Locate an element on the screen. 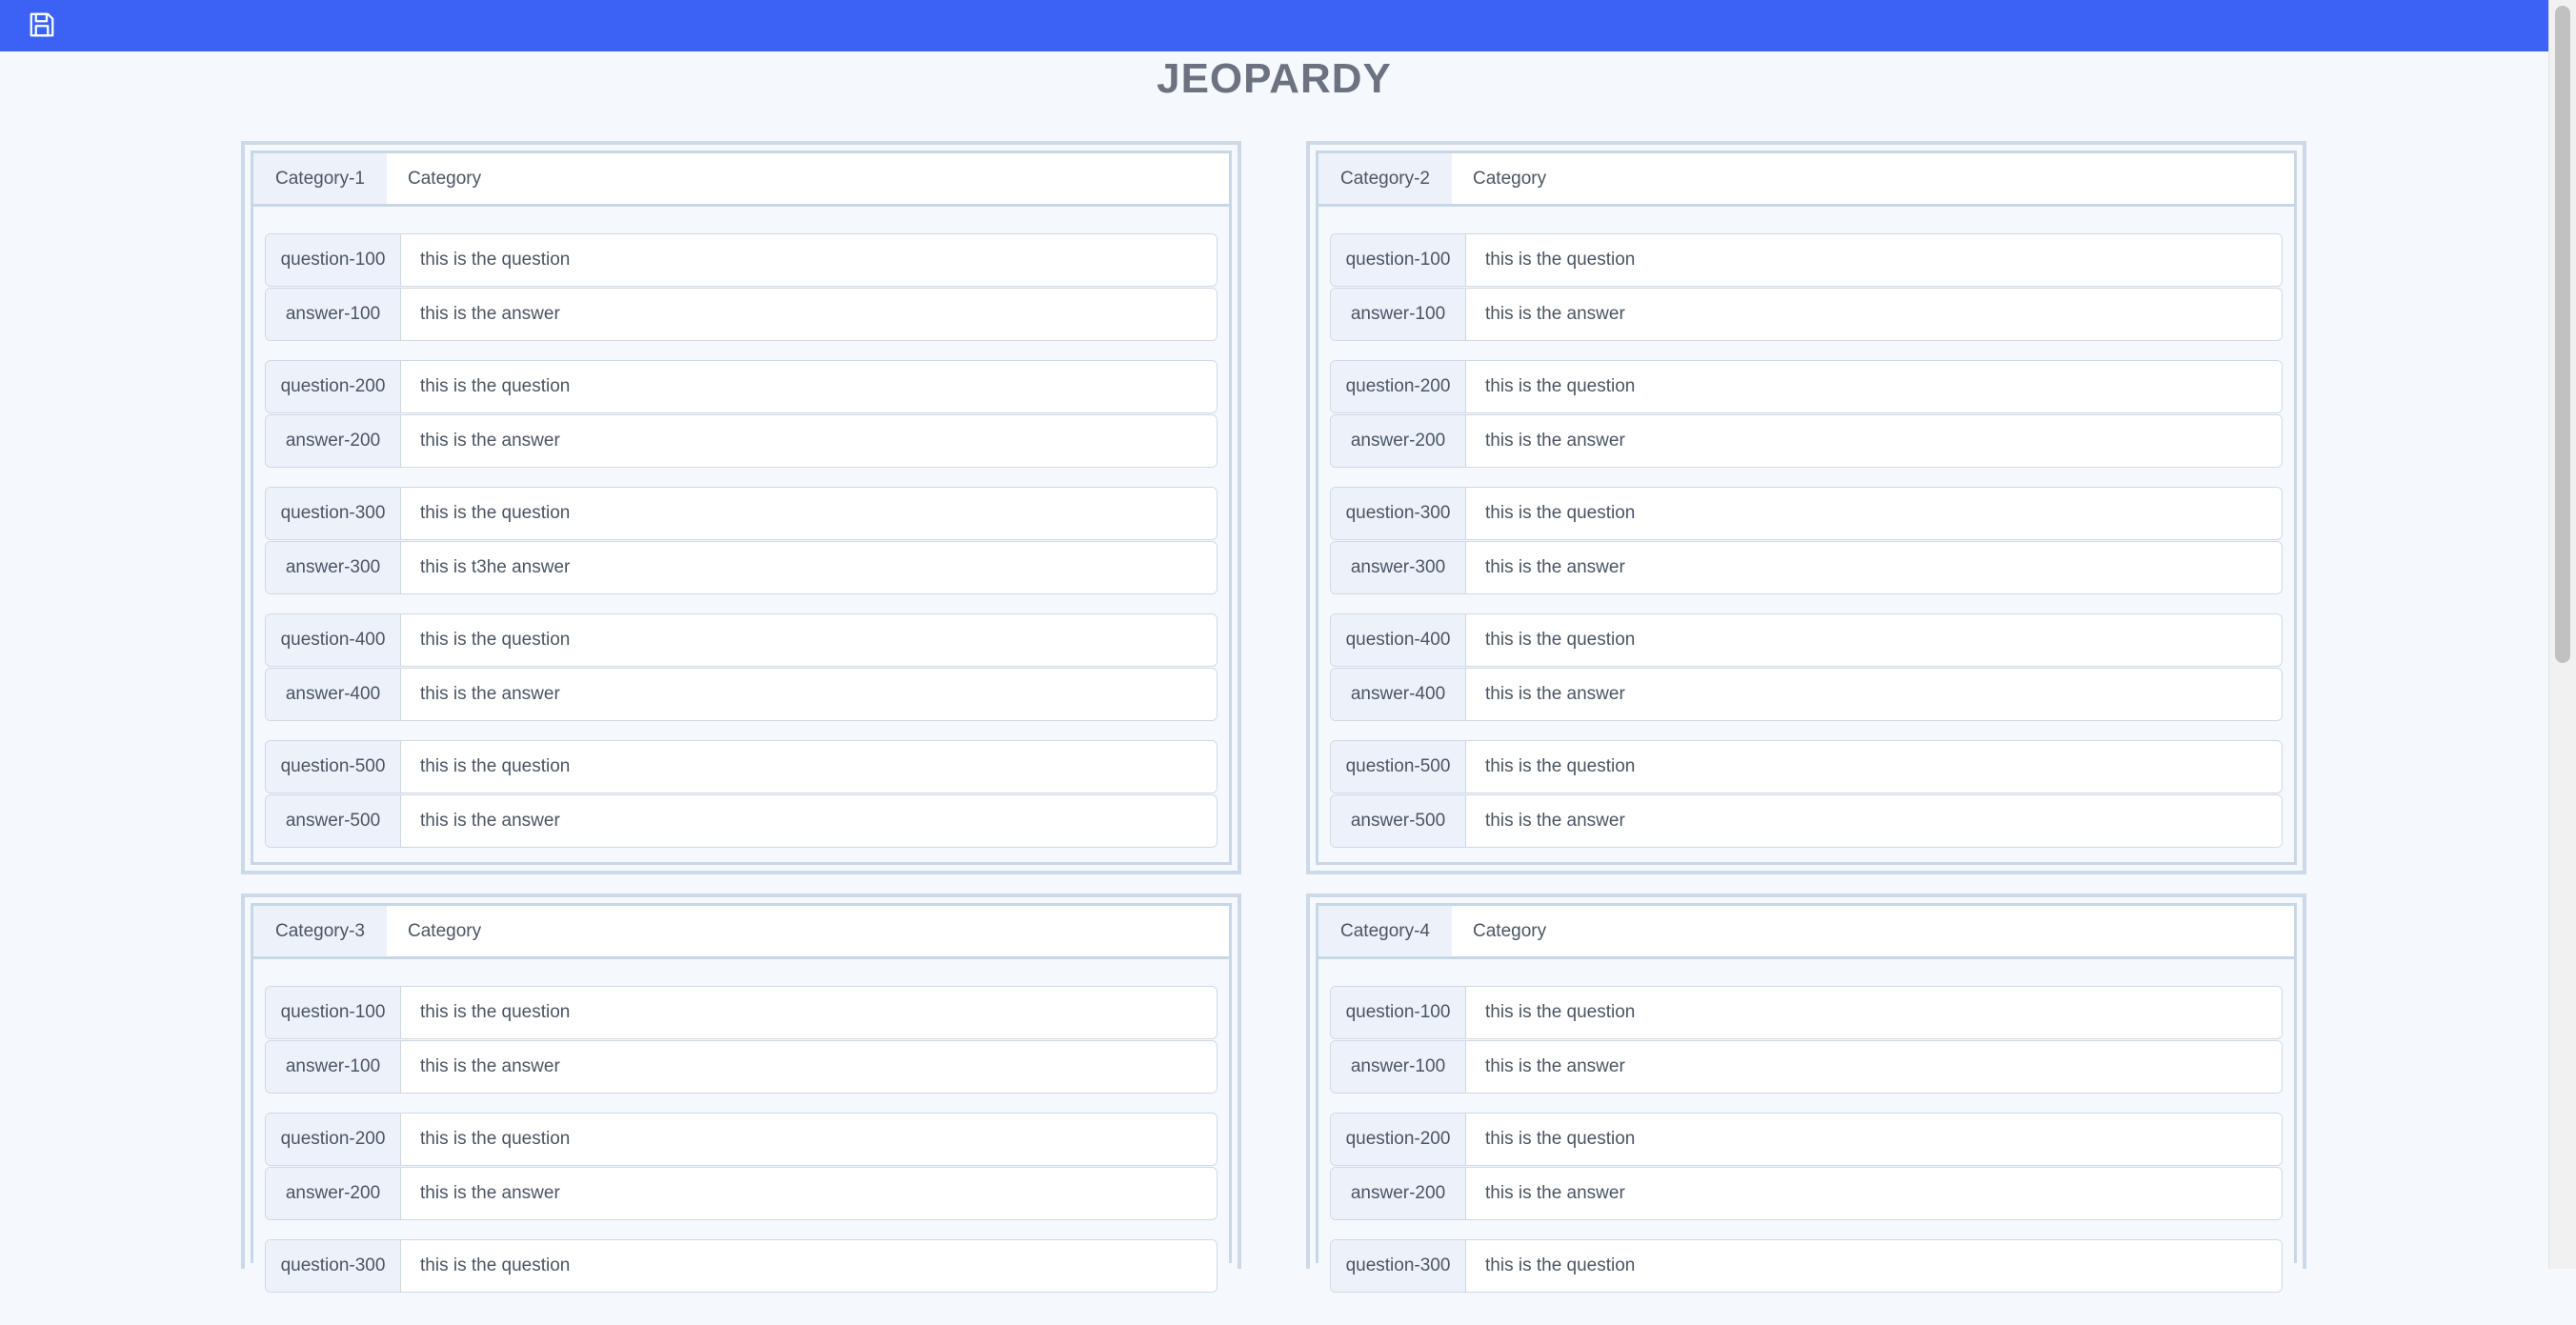 Image resolution: width=2576 pixels, height=1325 pixels. question-answer-pair: question-300 answer-300 is located at coordinates (742, 541).